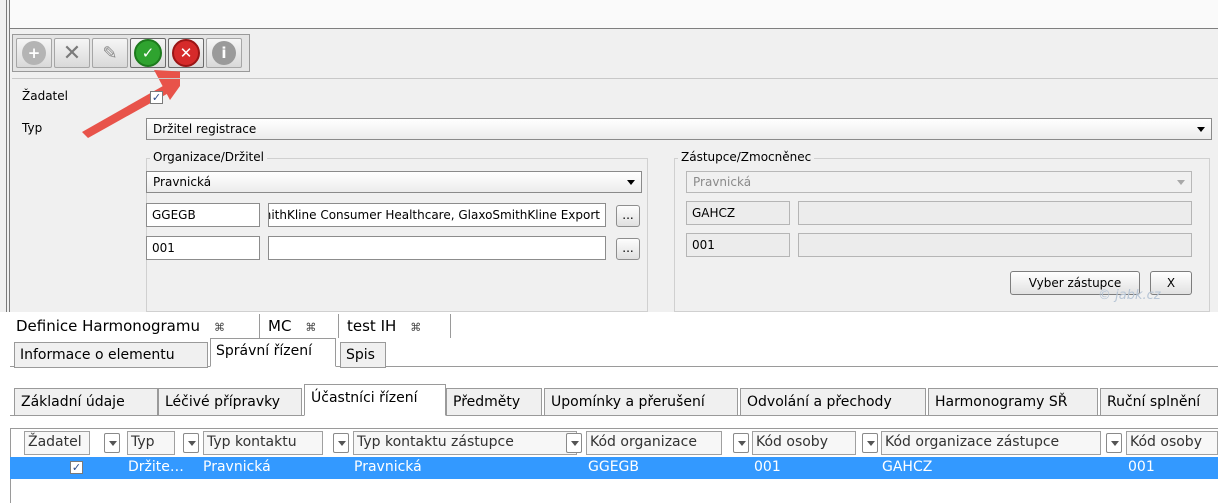  What do you see at coordinates (991, 443) in the screenshot?
I see `column-header-kod-organizace-zastupce: Kód organizace zástupce` at bounding box center [991, 443].